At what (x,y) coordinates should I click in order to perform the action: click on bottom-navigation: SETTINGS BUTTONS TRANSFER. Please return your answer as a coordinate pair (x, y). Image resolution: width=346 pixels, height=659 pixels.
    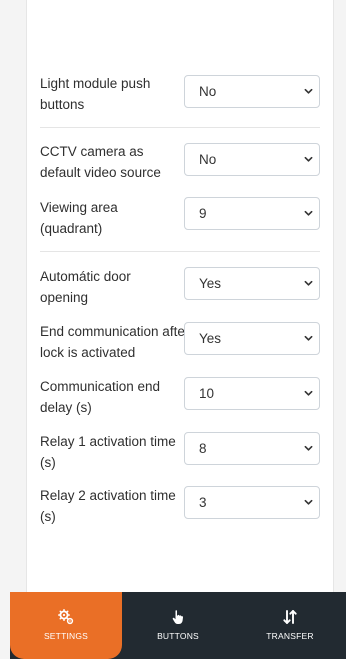
    Looking at the image, I should click on (178, 625).